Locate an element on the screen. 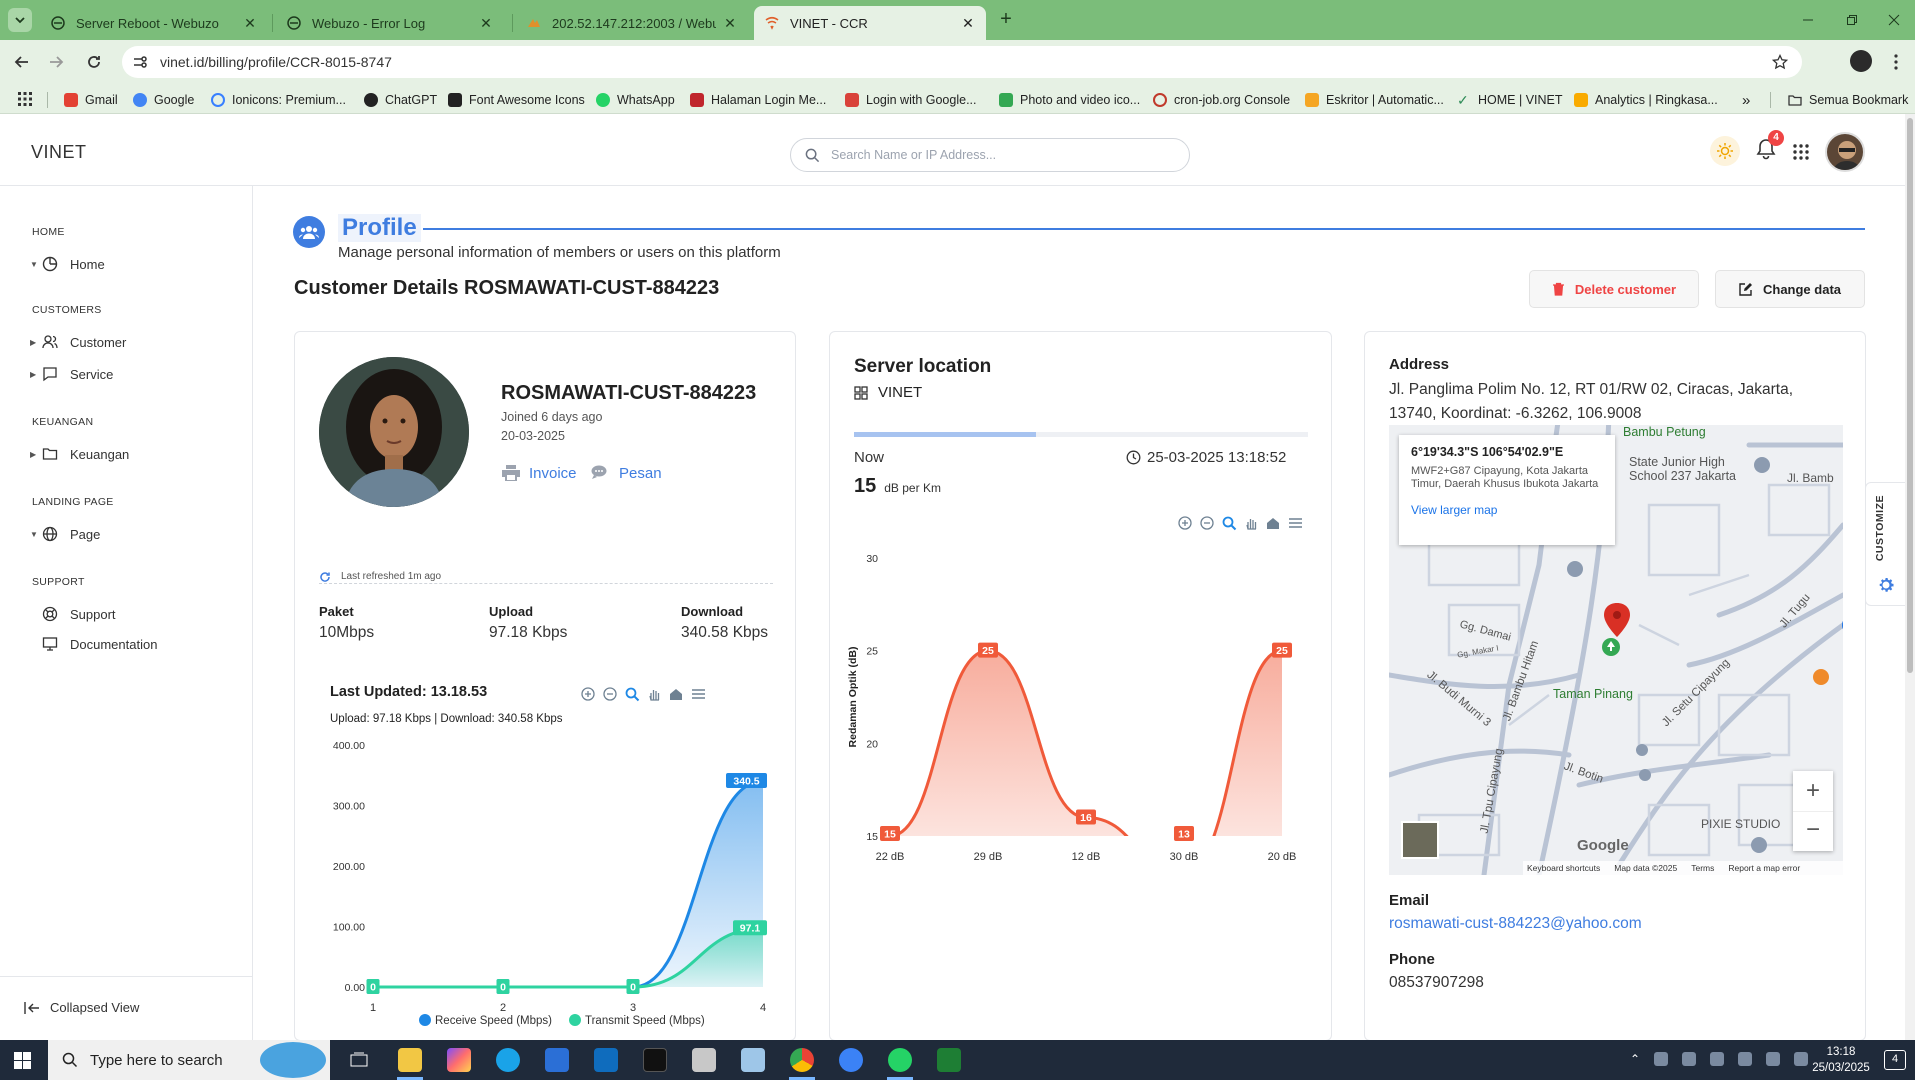 This screenshot has width=1915, height=1080. back-button is located at coordinates (22, 62).